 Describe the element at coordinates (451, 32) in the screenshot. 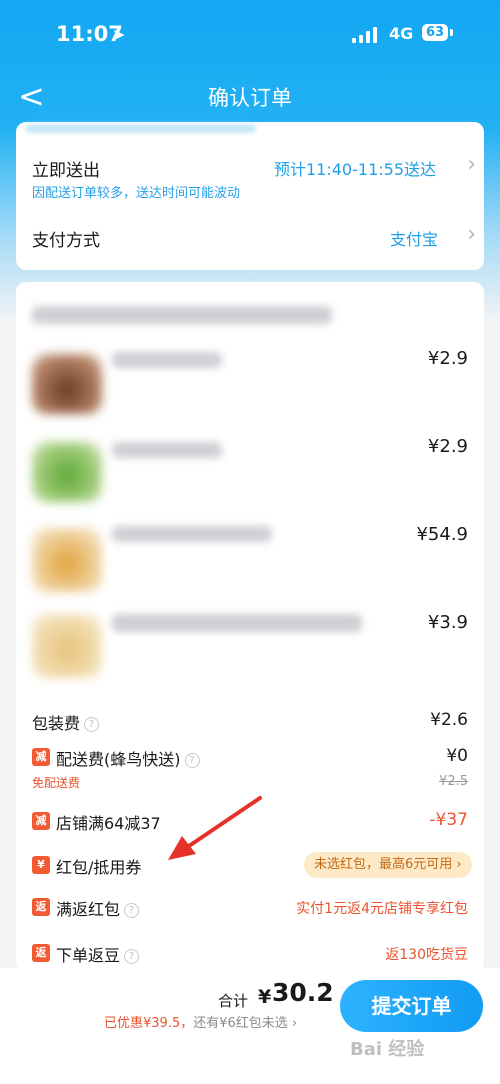

I see `battery-tip` at that location.